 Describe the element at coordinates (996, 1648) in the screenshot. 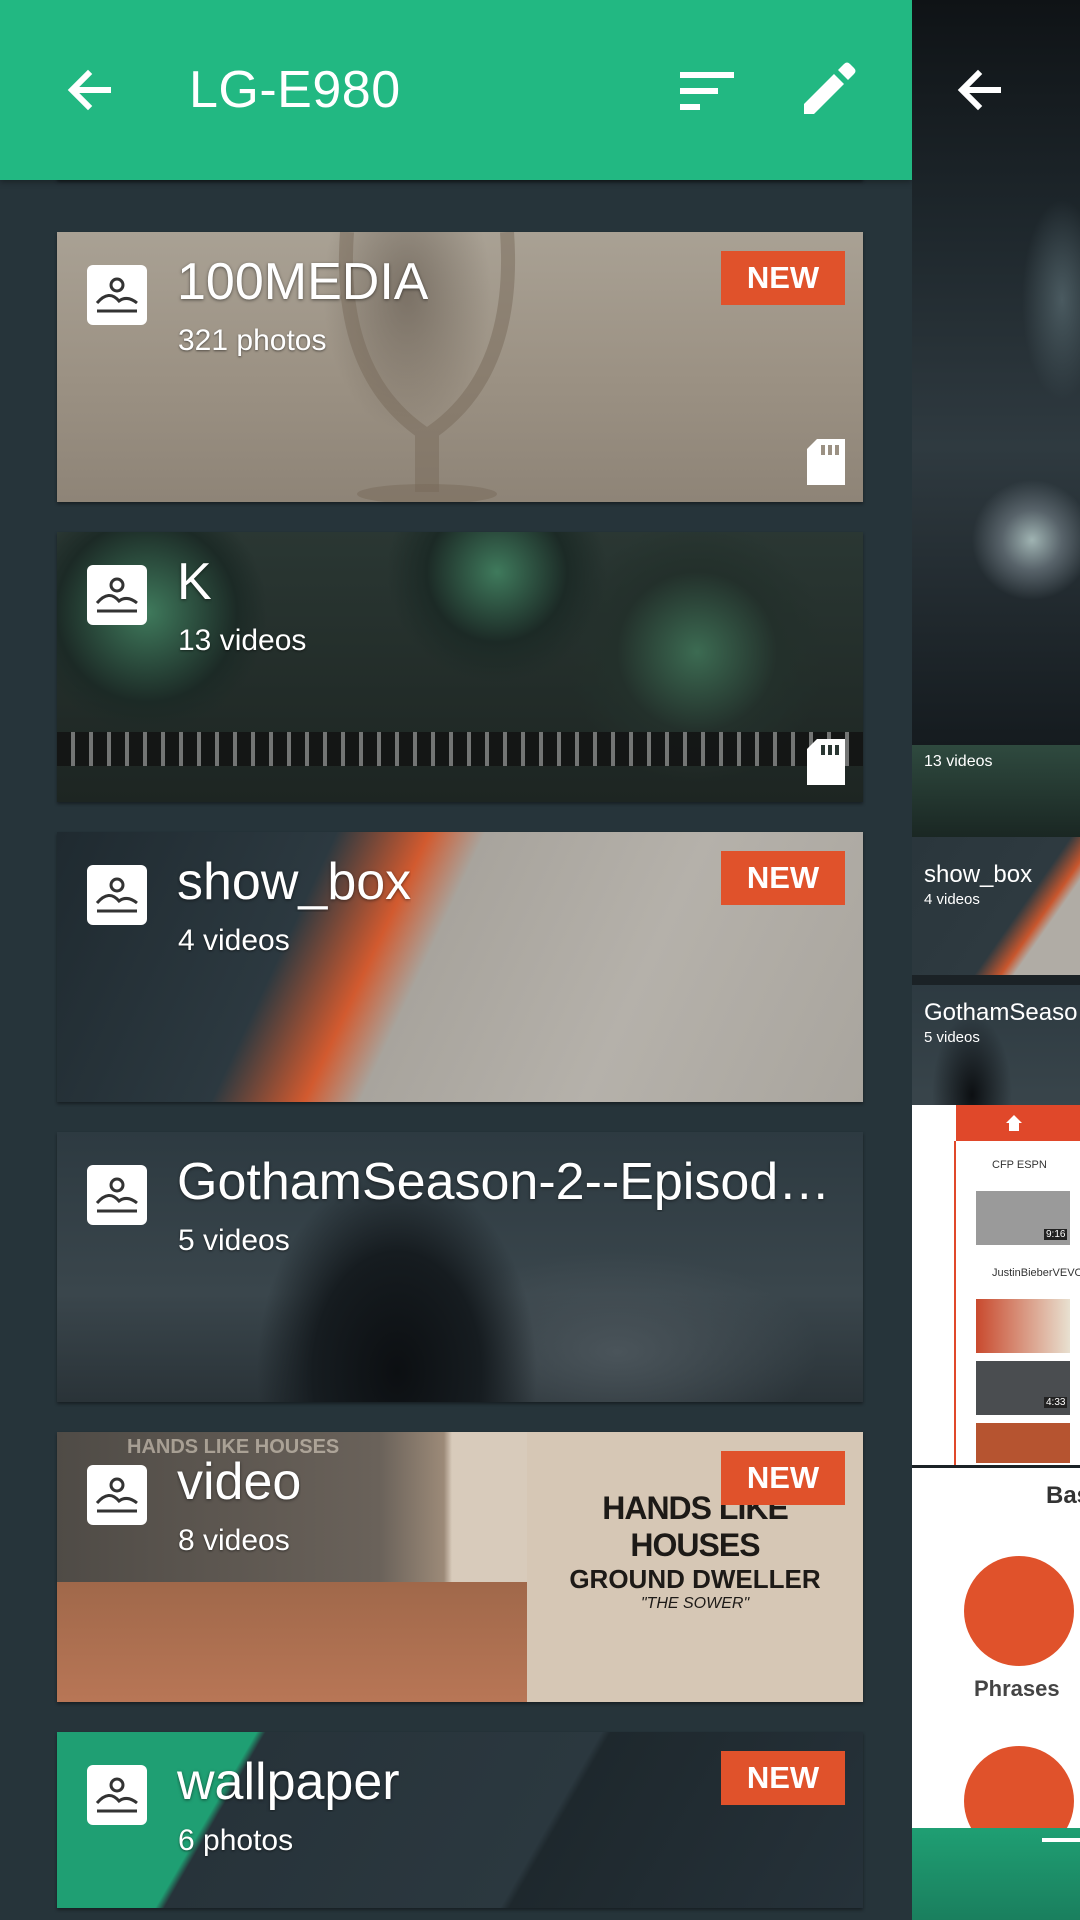

I see `preview-phrases-app: Bas Phrases` at that location.